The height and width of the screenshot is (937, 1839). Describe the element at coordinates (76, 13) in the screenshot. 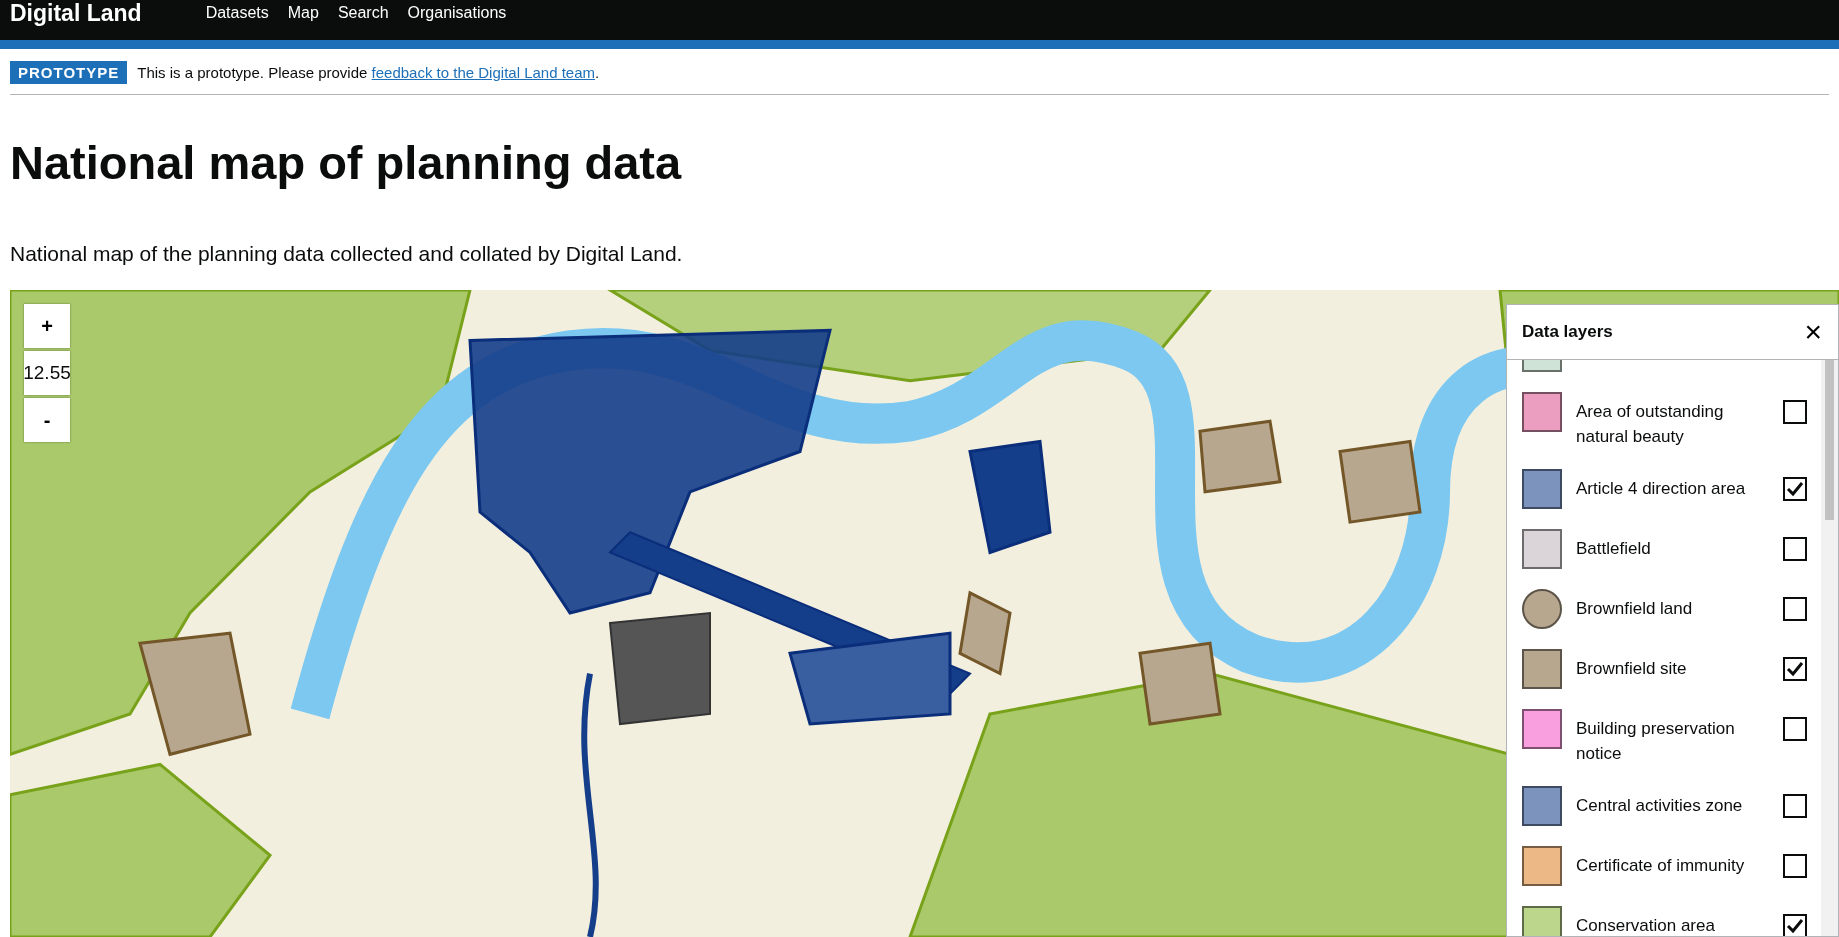

I see `site-logo: Digital Land` at that location.